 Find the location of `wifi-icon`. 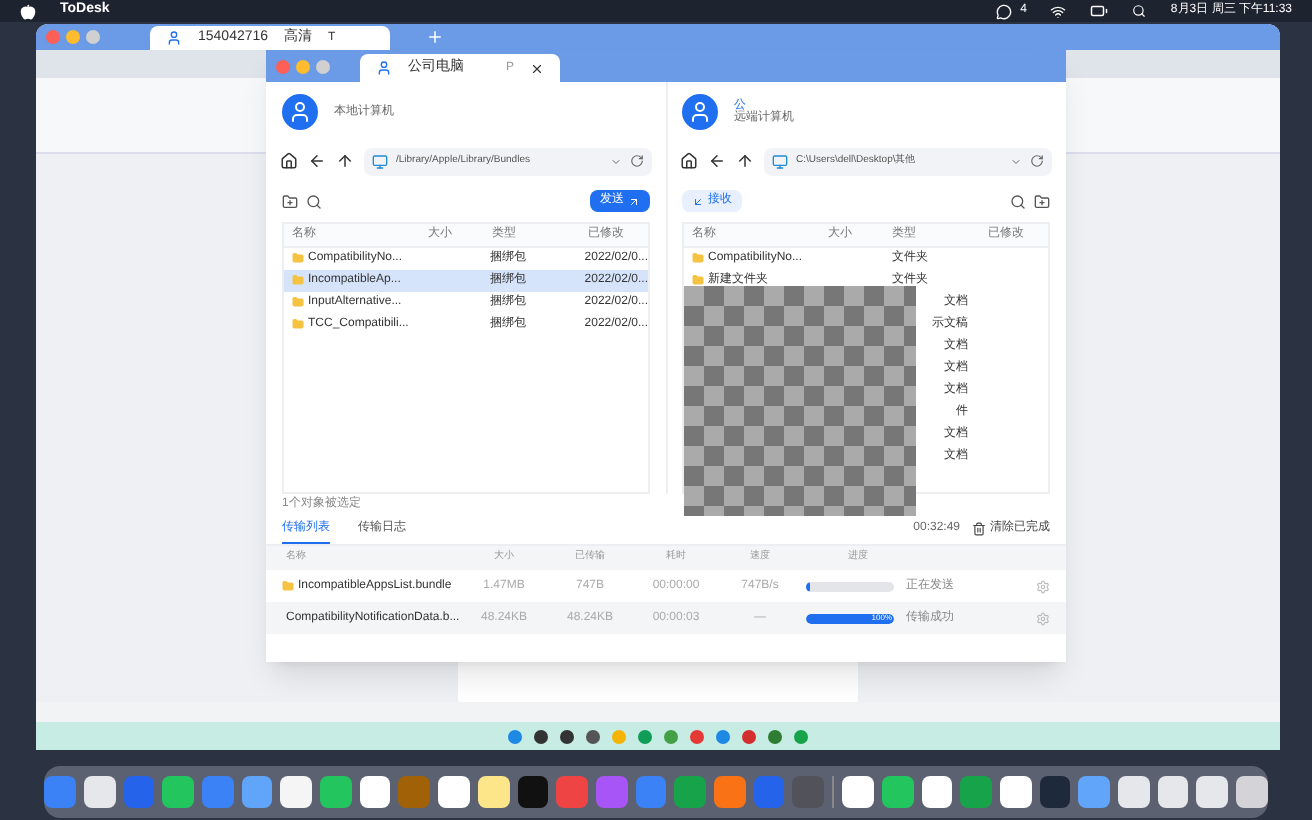

wifi-icon is located at coordinates (1058, 11).